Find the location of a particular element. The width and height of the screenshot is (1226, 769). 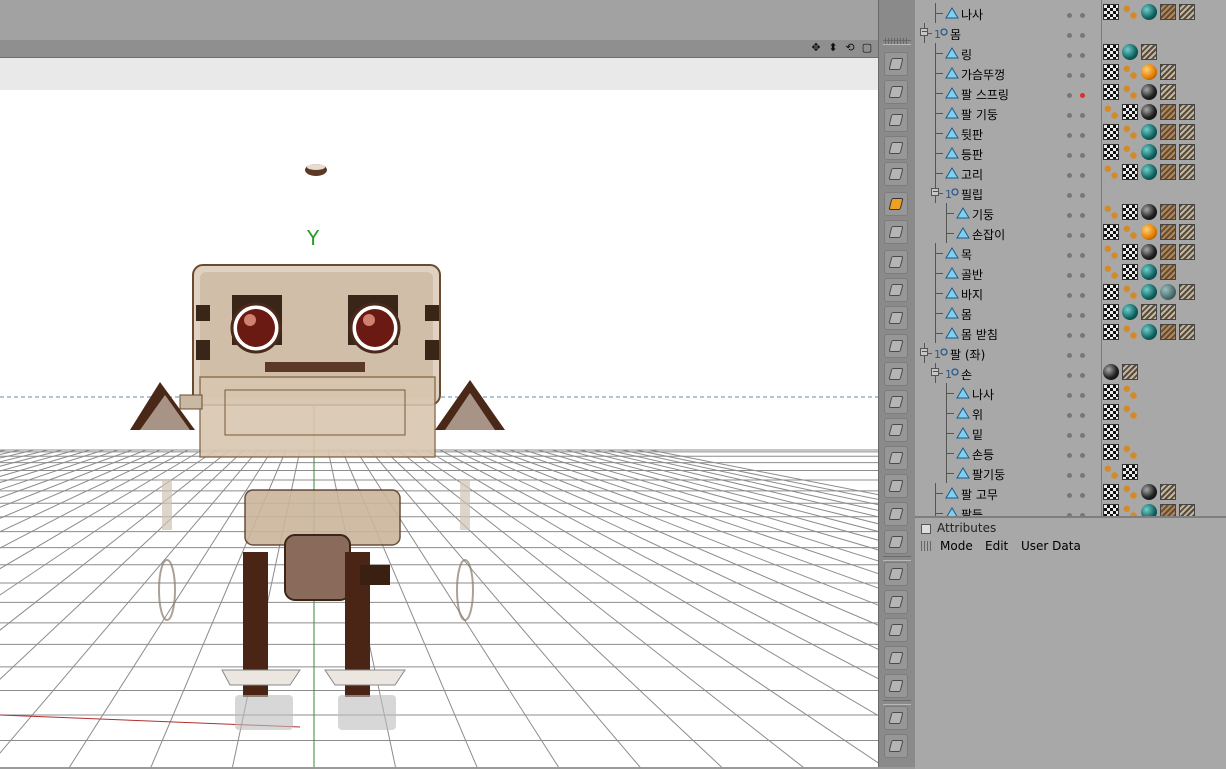

object-name: 손 is located at coordinates (966, 374).